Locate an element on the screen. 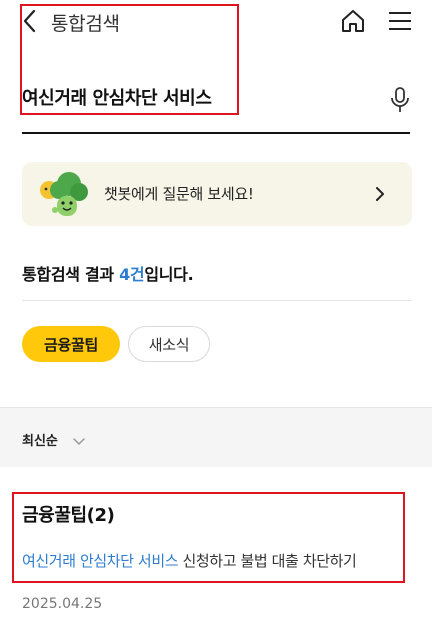  page-title: 통합검색 is located at coordinates (85, 24).